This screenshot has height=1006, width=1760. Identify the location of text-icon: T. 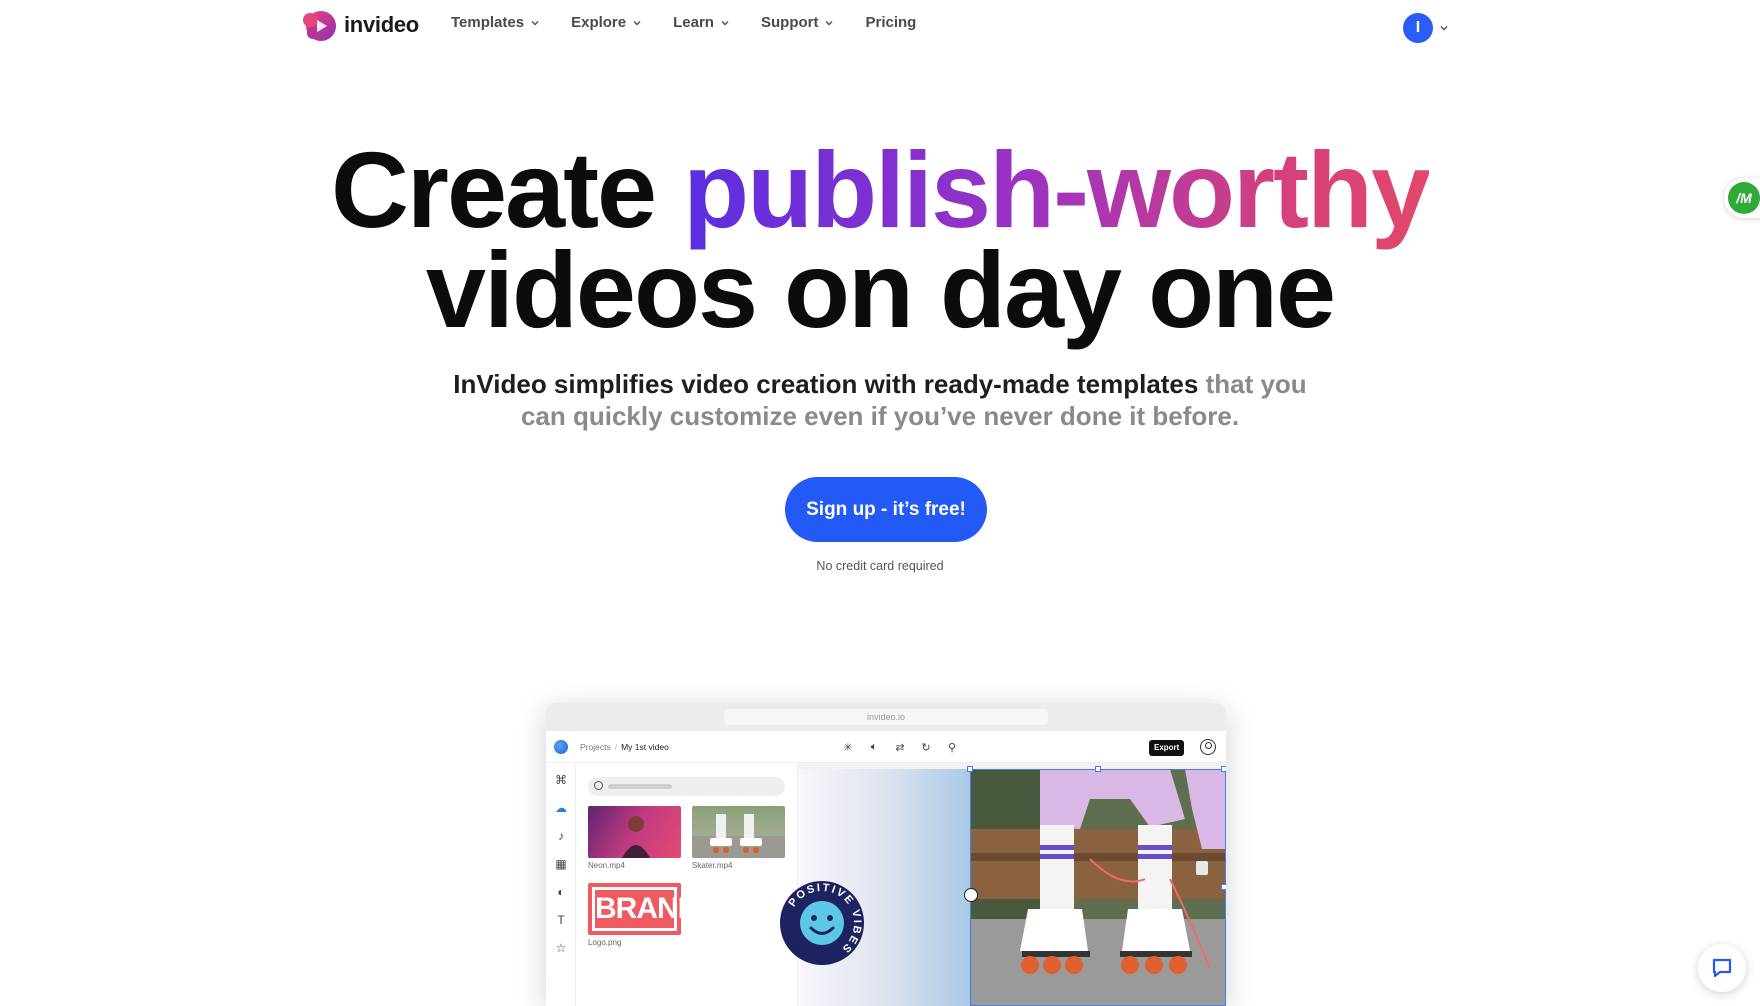
(561, 920).